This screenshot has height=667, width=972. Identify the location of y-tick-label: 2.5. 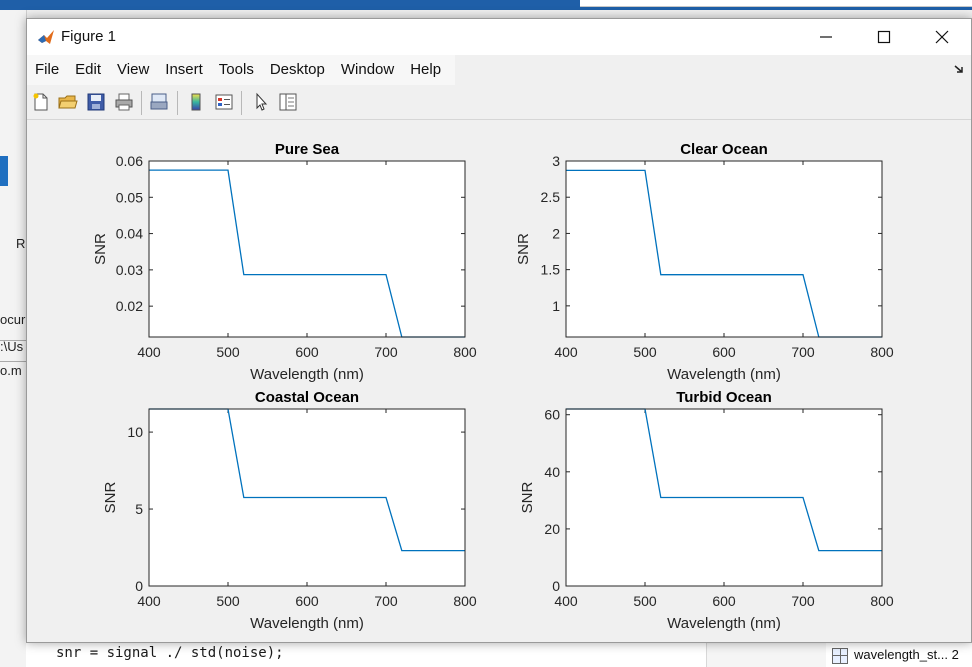
(551, 197).